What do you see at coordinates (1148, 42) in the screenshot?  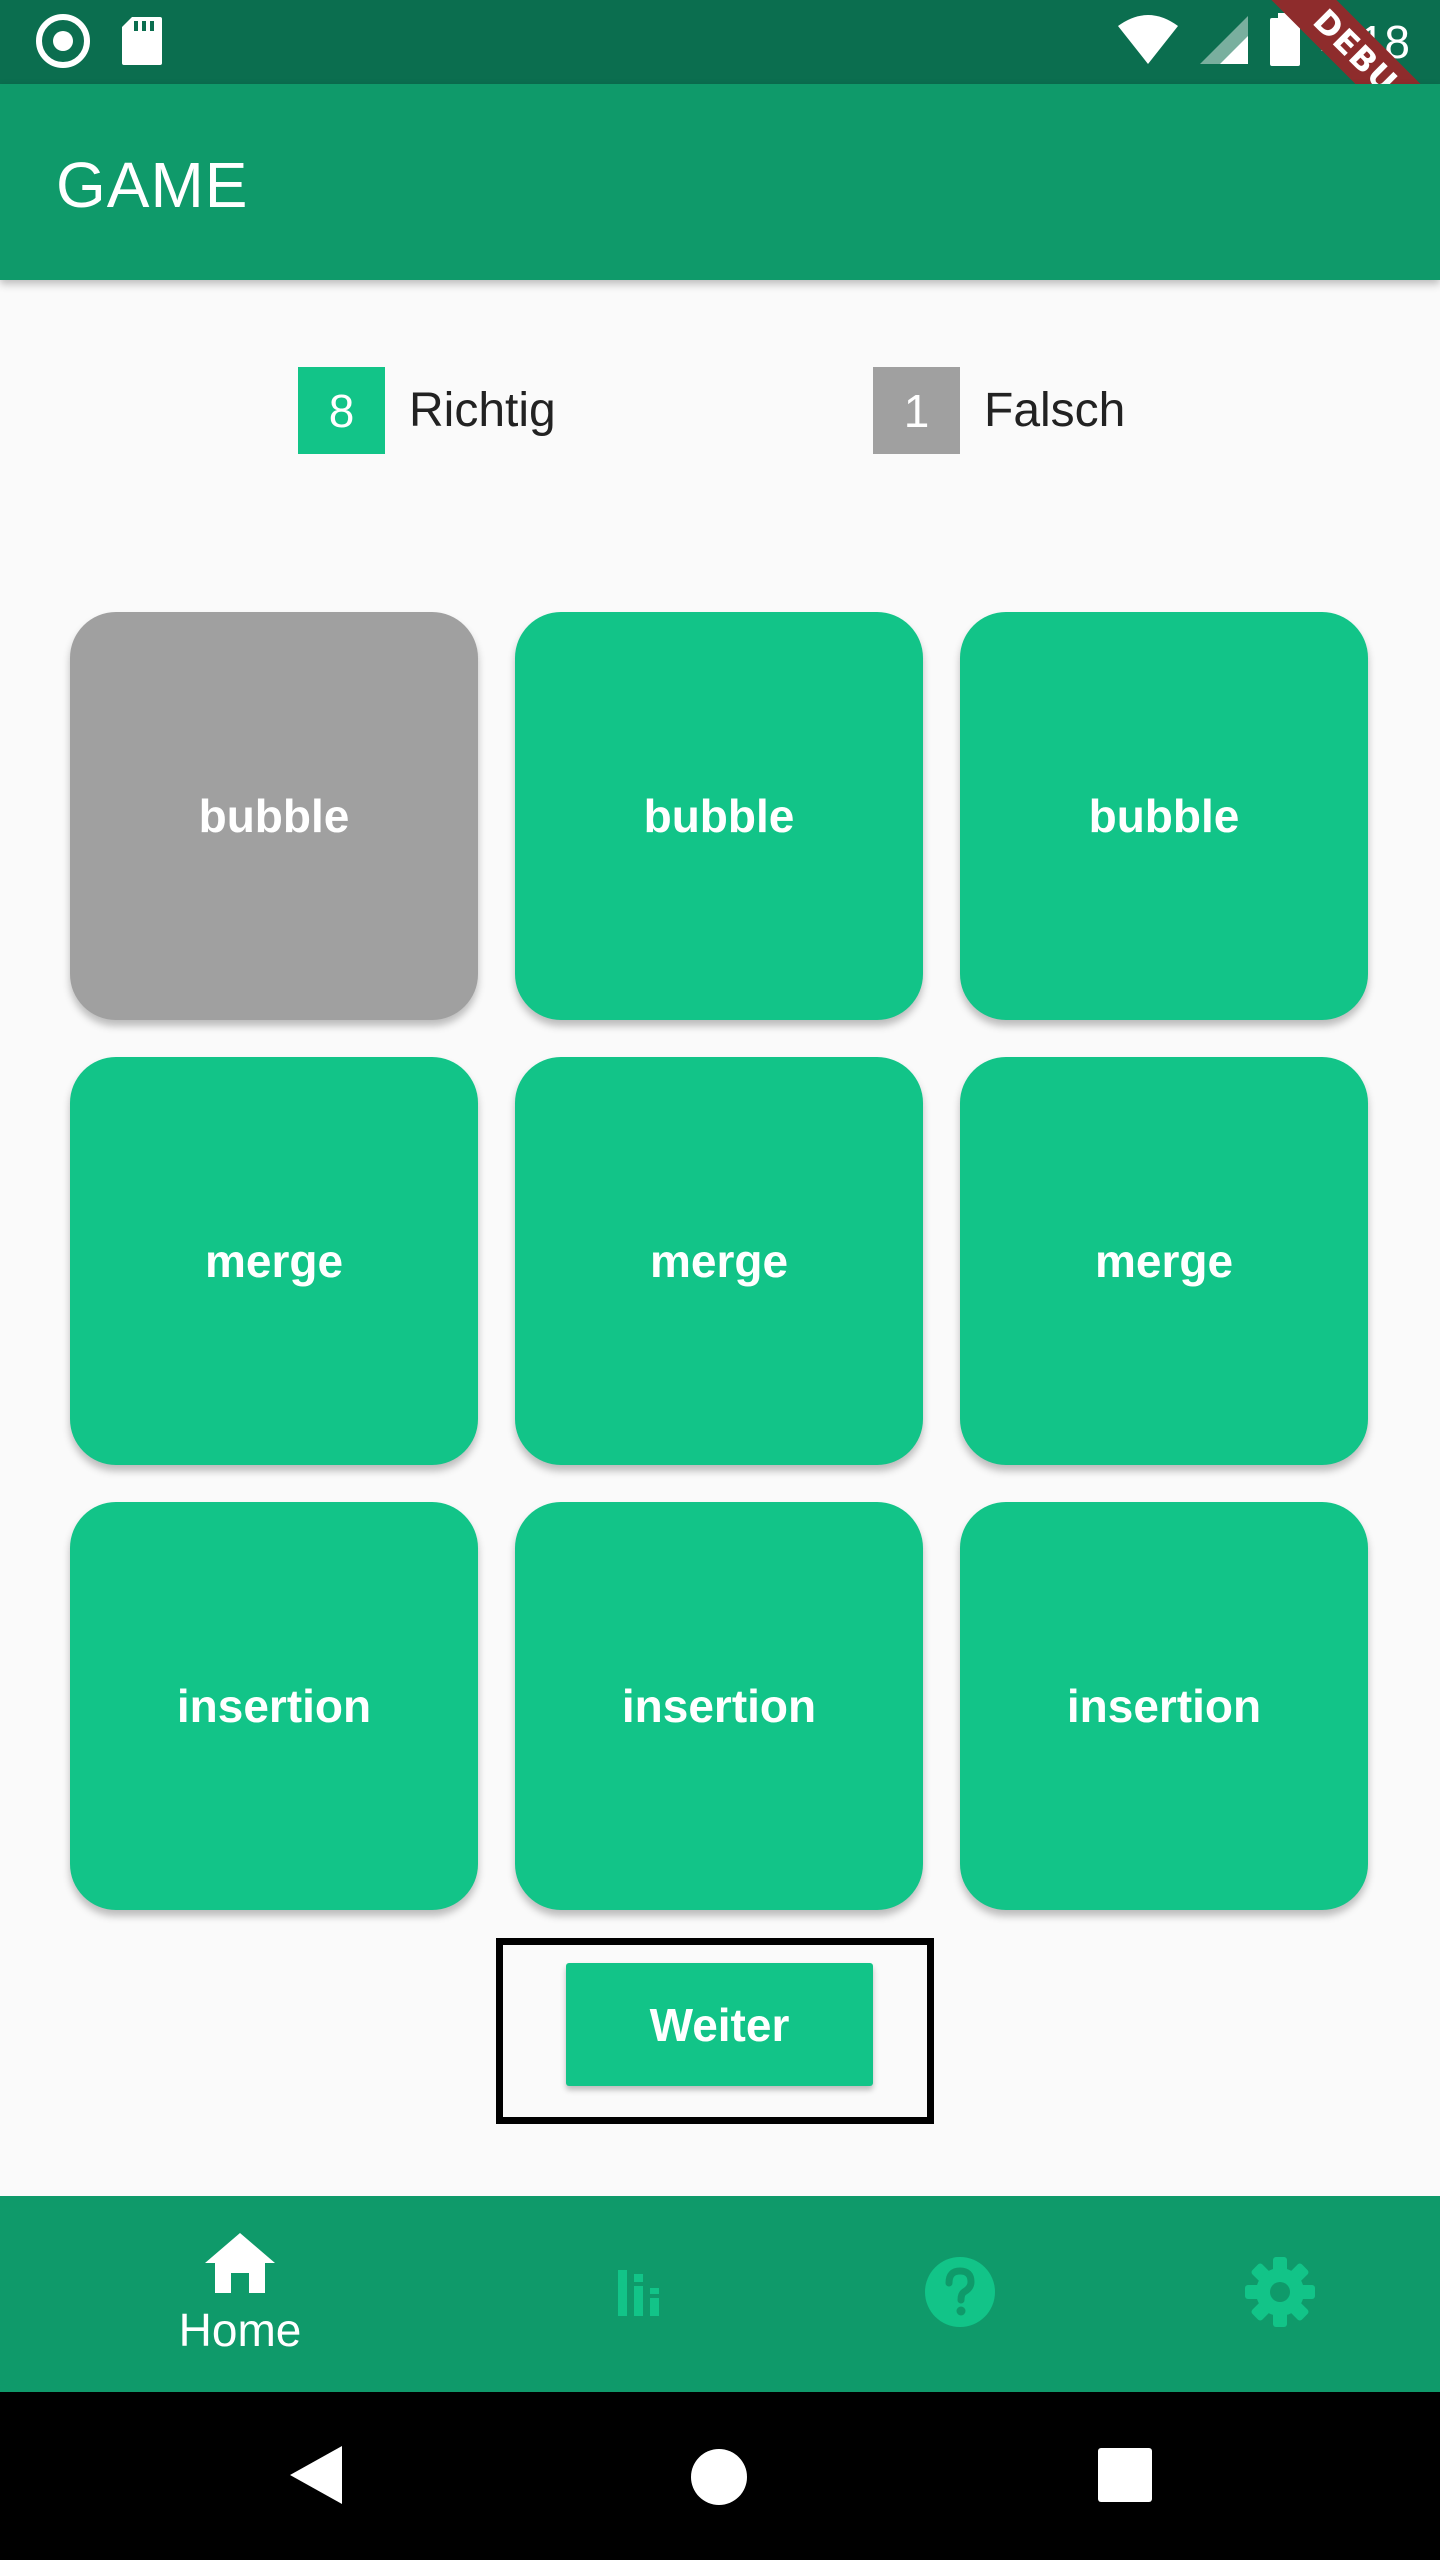 I see `wifi-icon` at bounding box center [1148, 42].